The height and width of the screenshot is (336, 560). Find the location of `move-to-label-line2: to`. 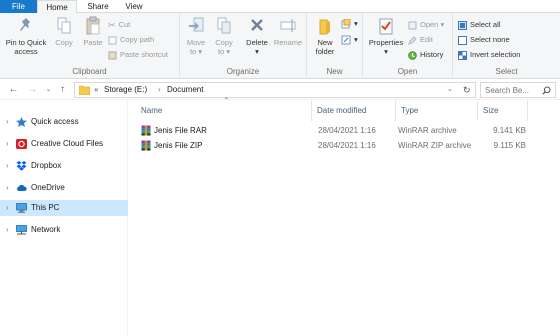

move-to-label-line2: to is located at coordinates (193, 51).